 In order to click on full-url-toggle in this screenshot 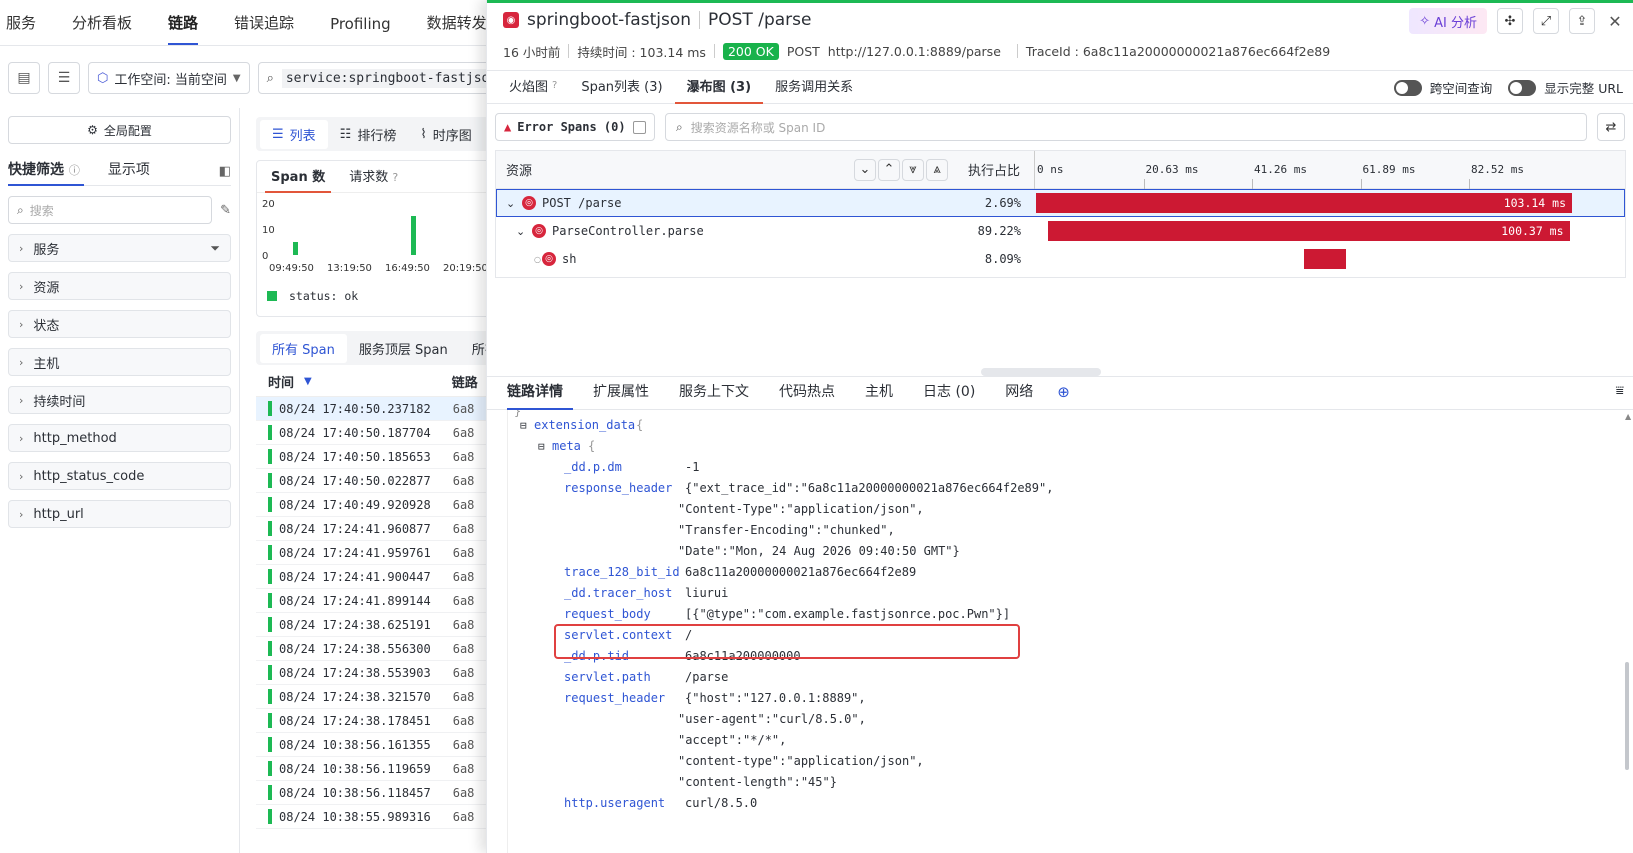, I will do `click(1522, 87)`.